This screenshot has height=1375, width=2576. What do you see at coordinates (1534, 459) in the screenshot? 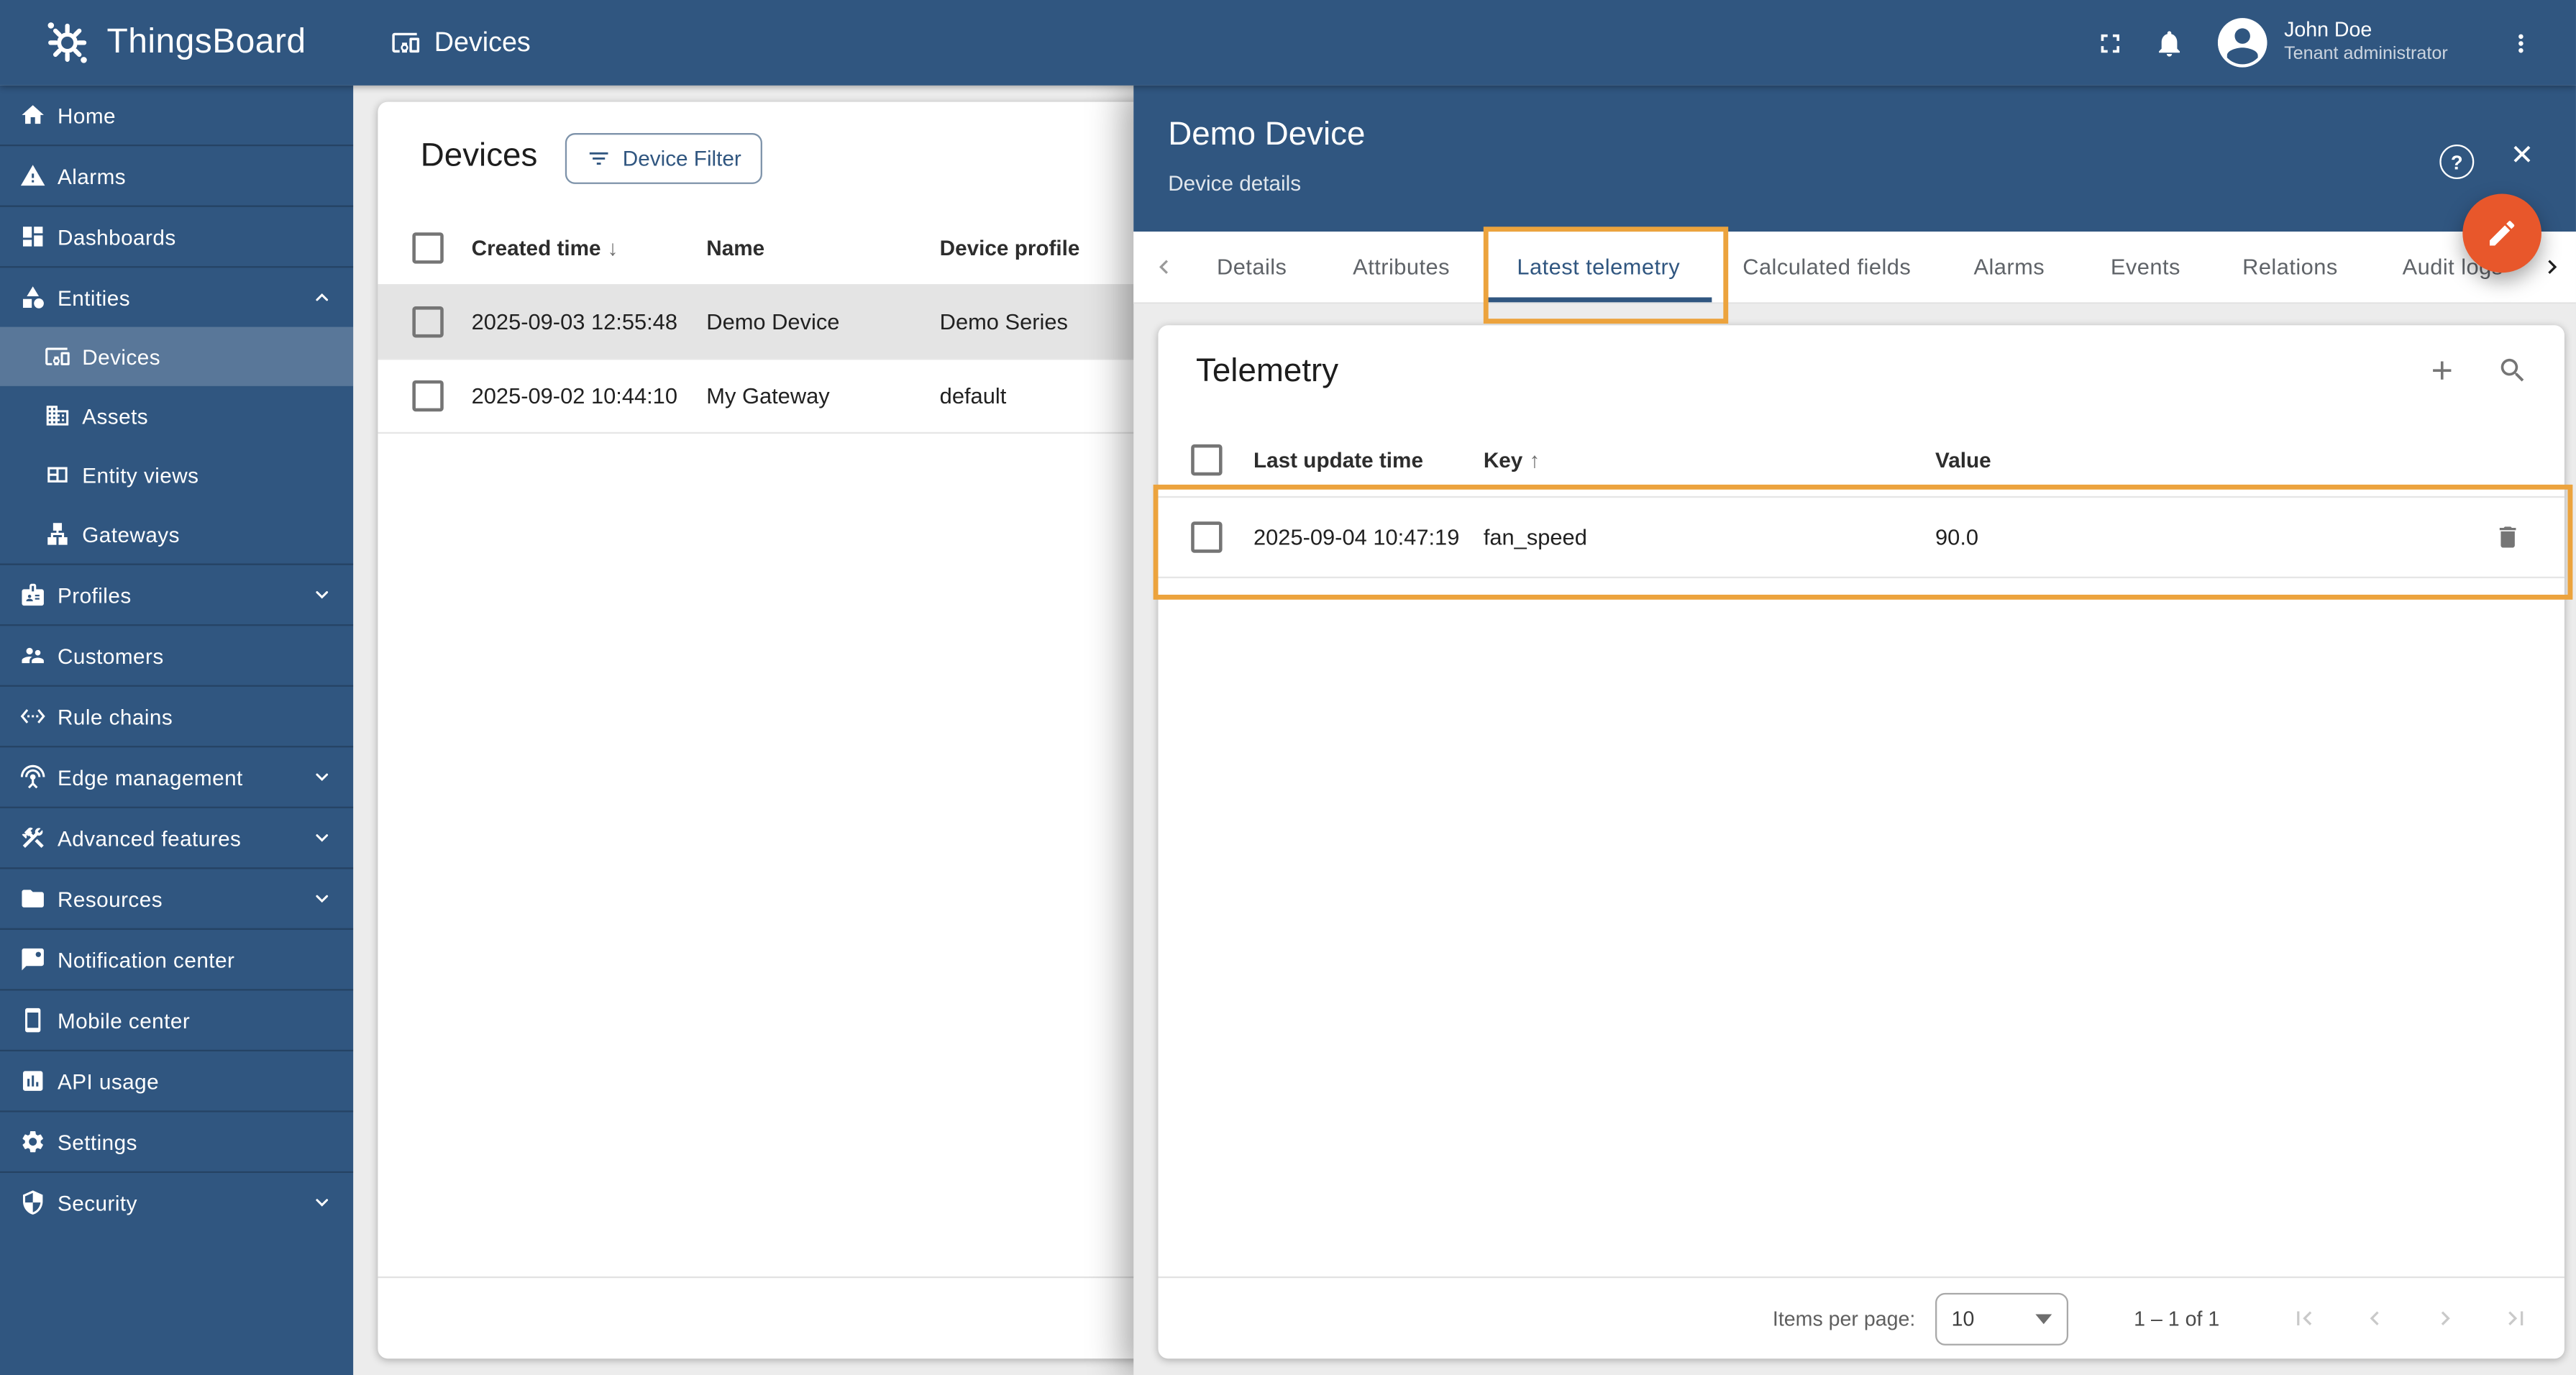
I see `sort-asc-arrow-icon: ↑` at bounding box center [1534, 459].